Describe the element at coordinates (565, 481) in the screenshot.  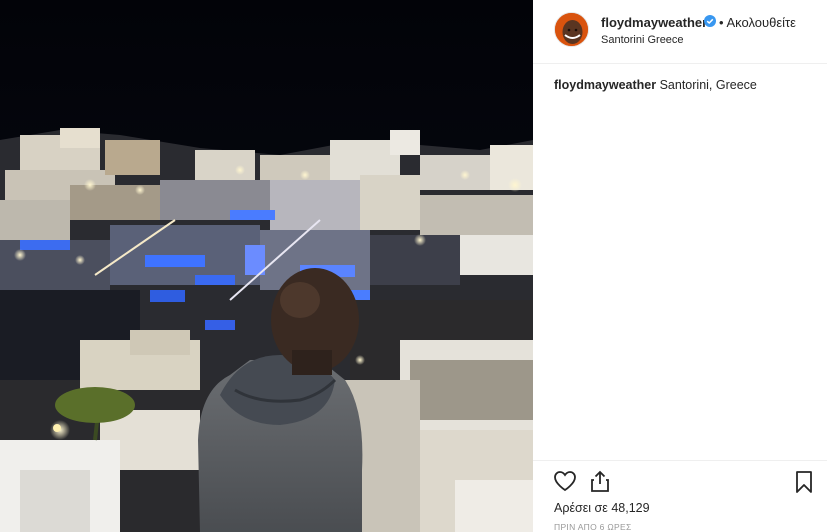
I see `heart-icon` at that location.